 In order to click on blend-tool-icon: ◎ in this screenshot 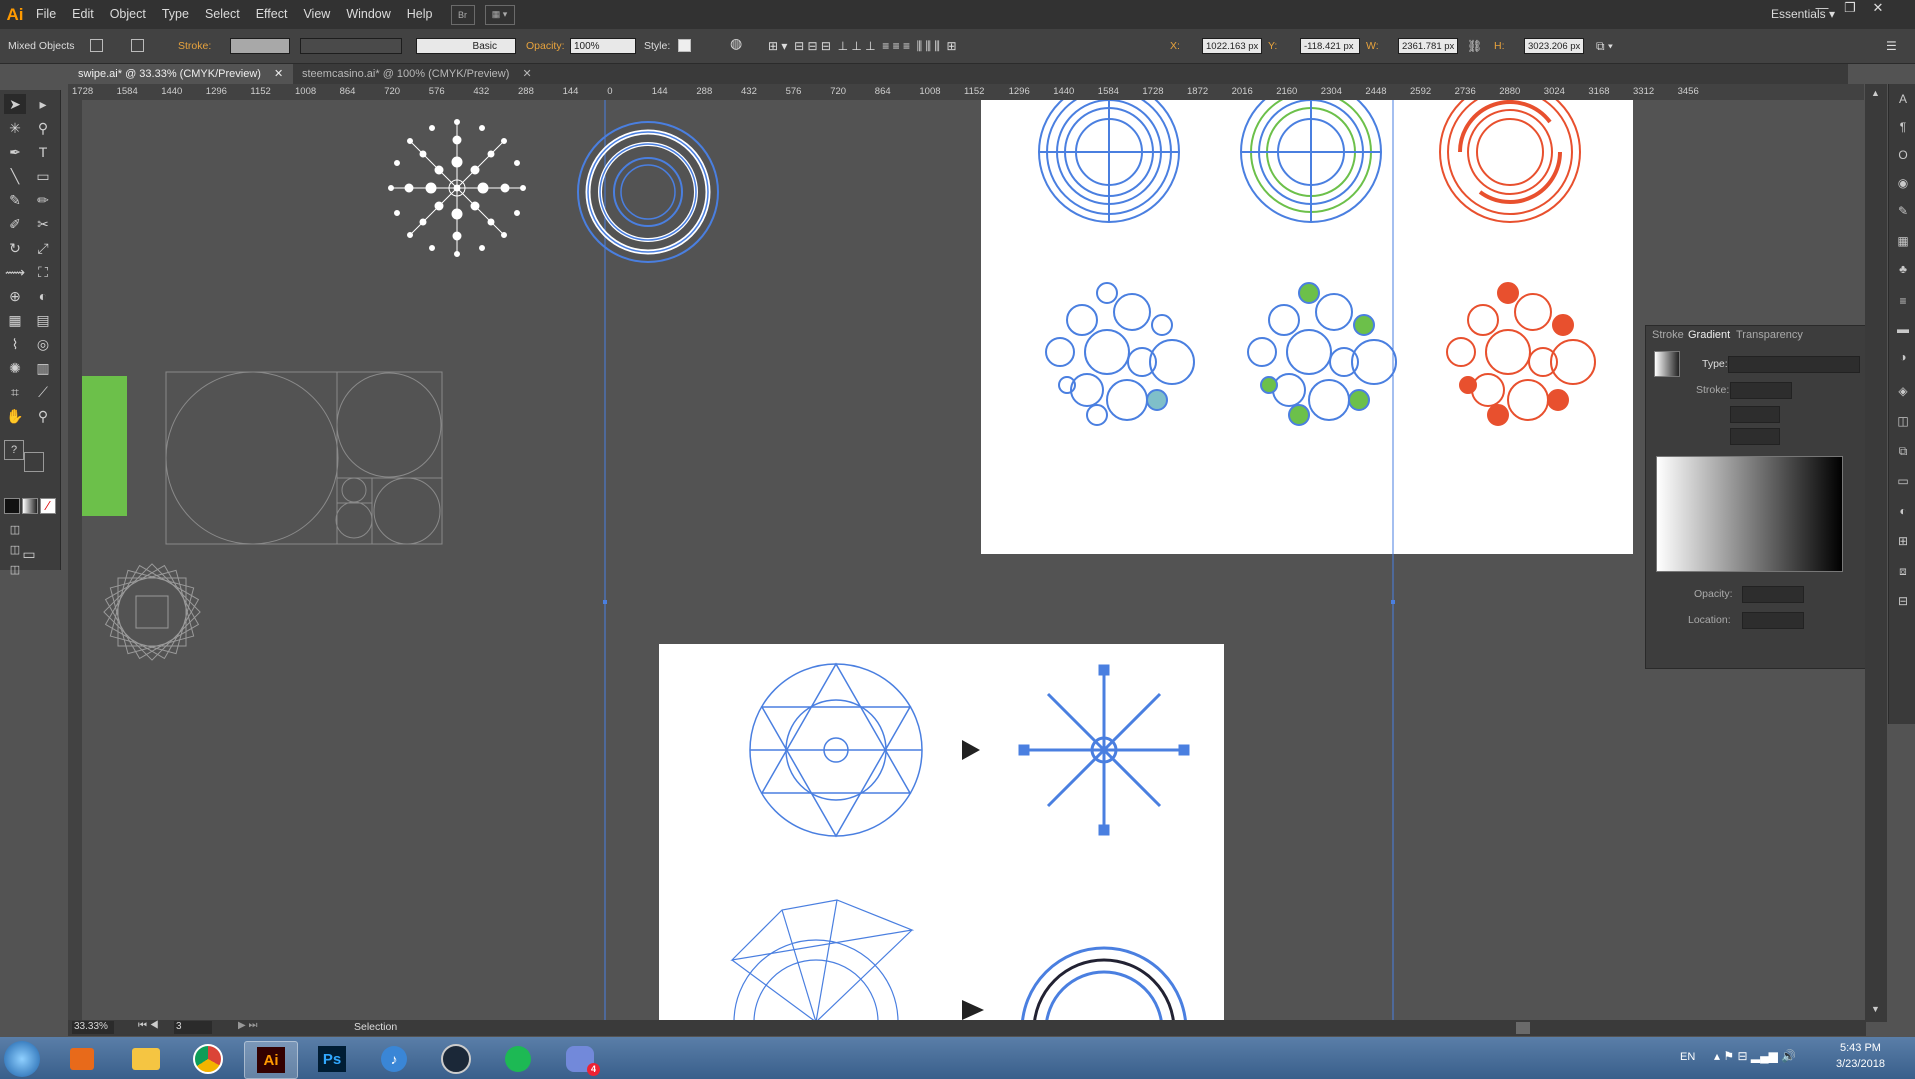, I will do `click(43, 344)`.